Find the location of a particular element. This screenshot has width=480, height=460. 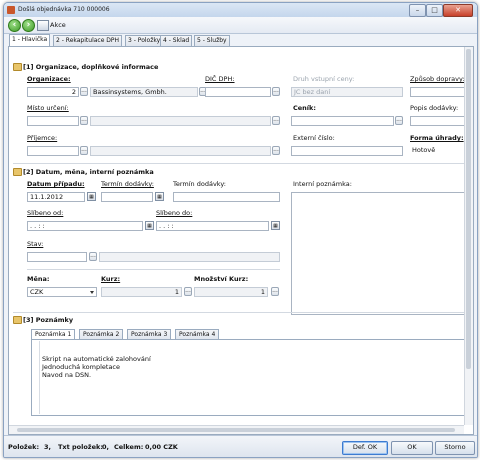

cenik-field is located at coordinates (342, 121).